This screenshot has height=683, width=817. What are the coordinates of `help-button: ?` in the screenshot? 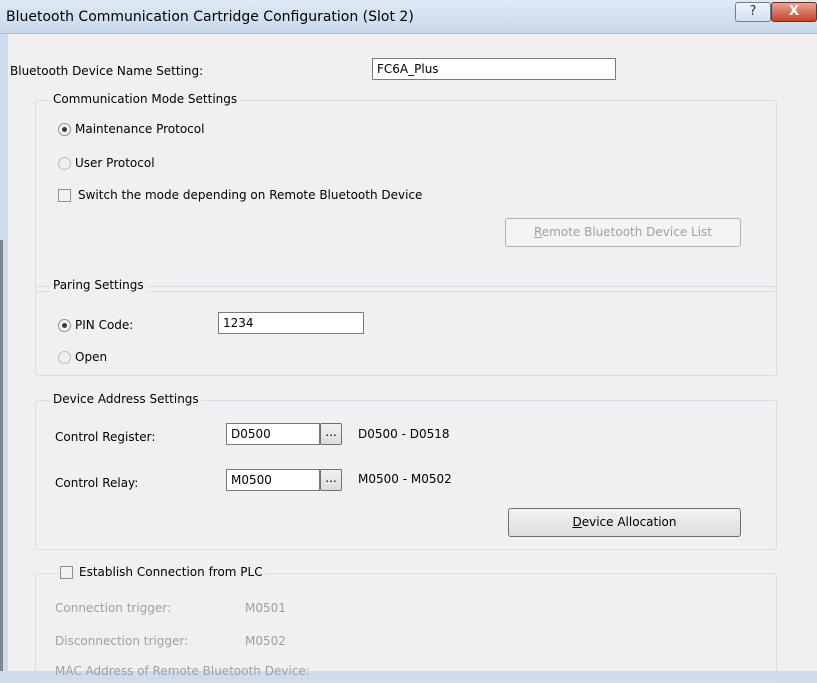 It's located at (753, 12).